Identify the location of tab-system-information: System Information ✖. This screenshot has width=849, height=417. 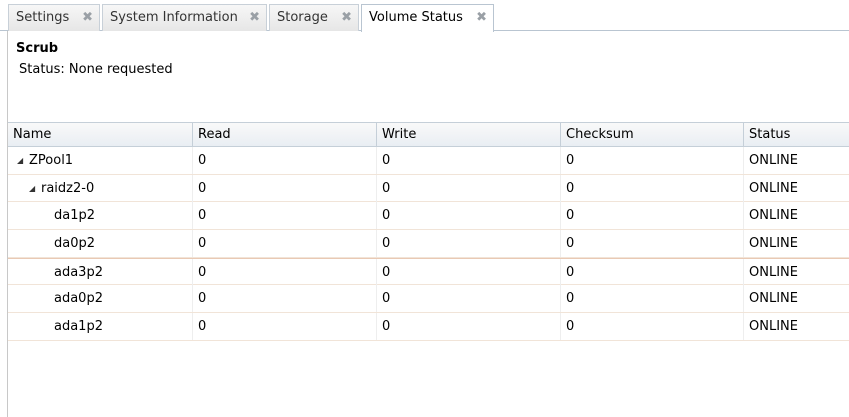
(184, 17).